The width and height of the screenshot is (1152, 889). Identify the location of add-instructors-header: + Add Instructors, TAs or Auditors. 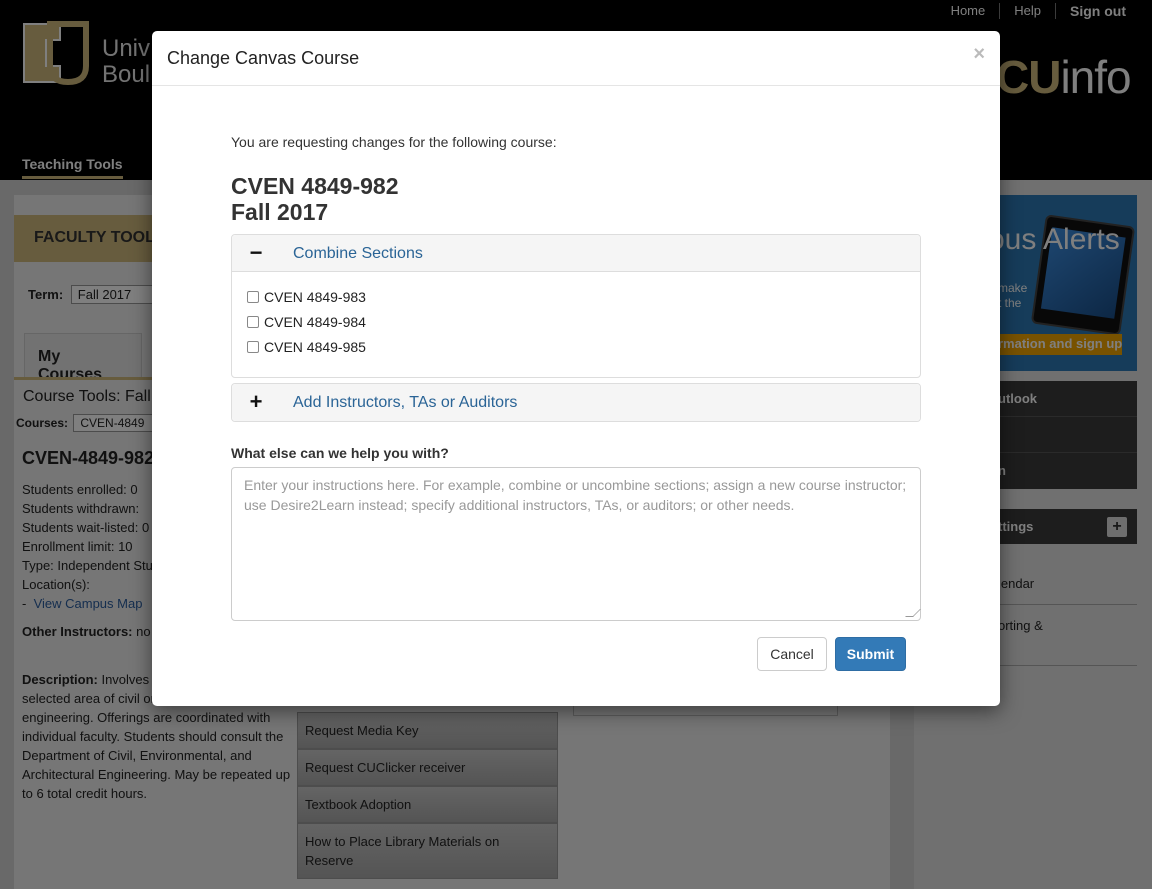
(576, 402).